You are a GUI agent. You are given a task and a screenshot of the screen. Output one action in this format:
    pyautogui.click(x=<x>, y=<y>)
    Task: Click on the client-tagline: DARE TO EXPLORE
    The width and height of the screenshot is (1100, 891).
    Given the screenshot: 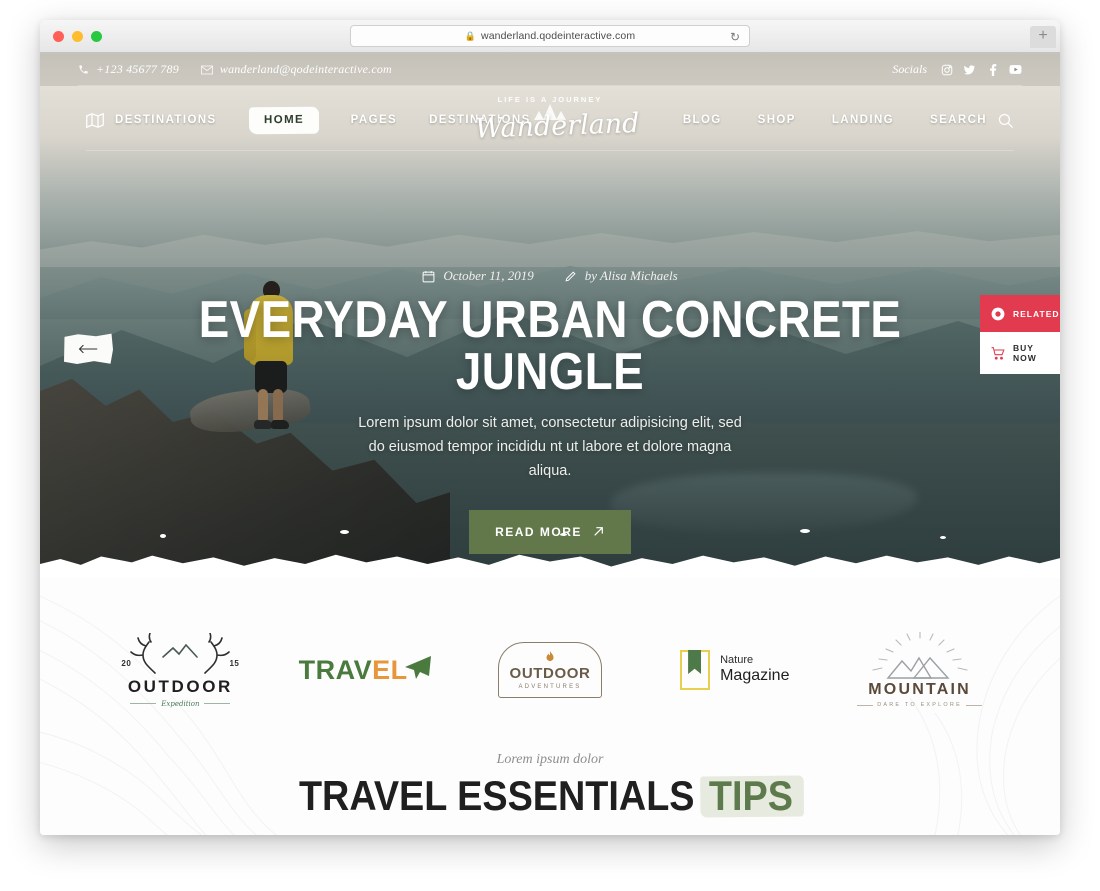 What is the action you would take?
    pyautogui.click(x=919, y=705)
    